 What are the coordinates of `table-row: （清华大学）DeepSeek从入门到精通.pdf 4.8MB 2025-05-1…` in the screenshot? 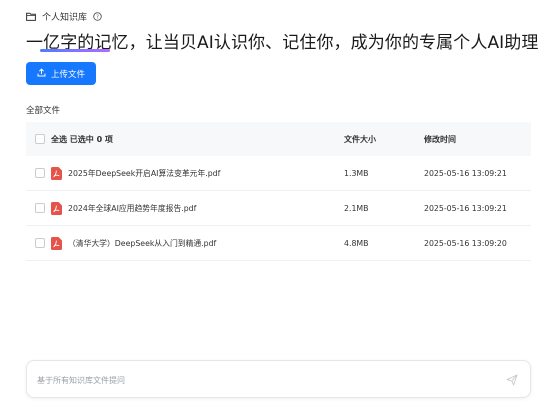 It's located at (278, 243).